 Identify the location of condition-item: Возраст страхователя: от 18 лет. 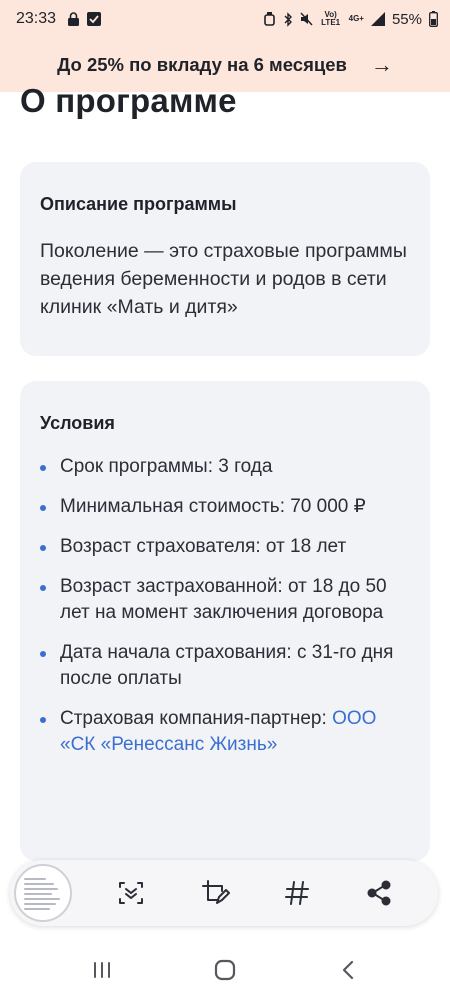
(225, 547).